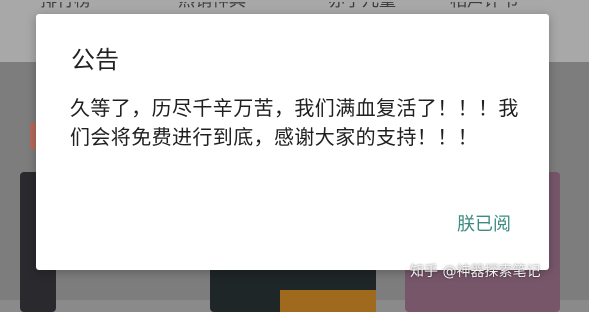  I want to click on watermark: 知乎 @神器探索笔记, so click(475, 272).